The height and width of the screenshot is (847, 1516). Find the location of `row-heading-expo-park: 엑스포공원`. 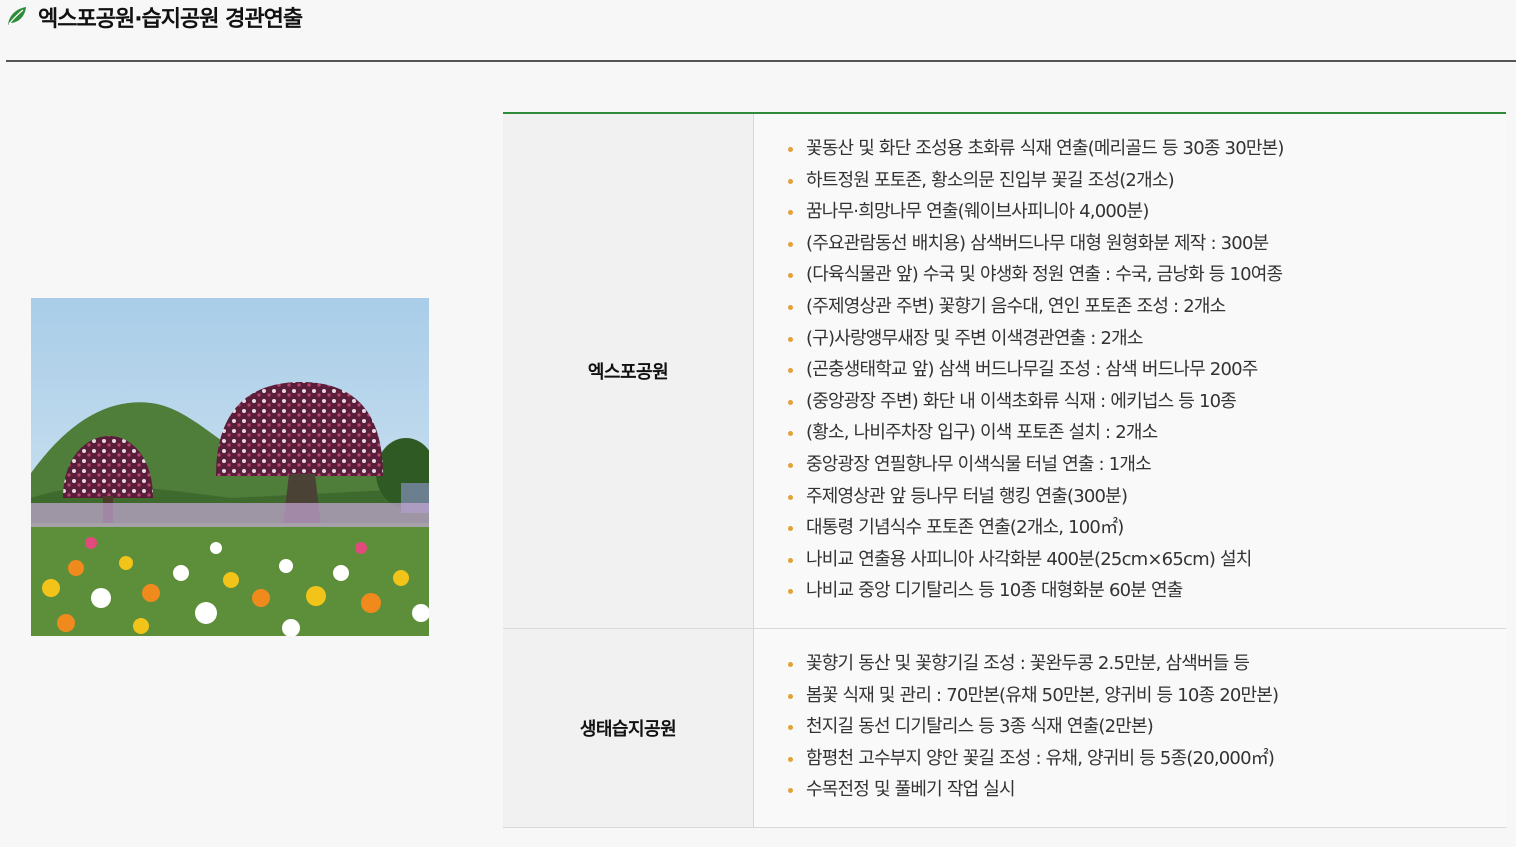

row-heading-expo-park: 엑스포공원 is located at coordinates (628, 371).